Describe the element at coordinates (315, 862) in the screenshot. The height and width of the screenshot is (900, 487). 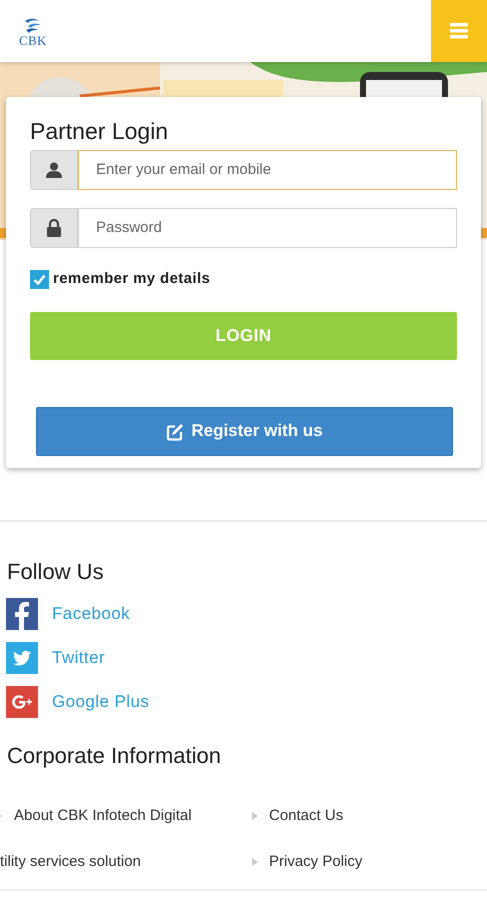
I see `footer-link: Privacy Policy` at that location.